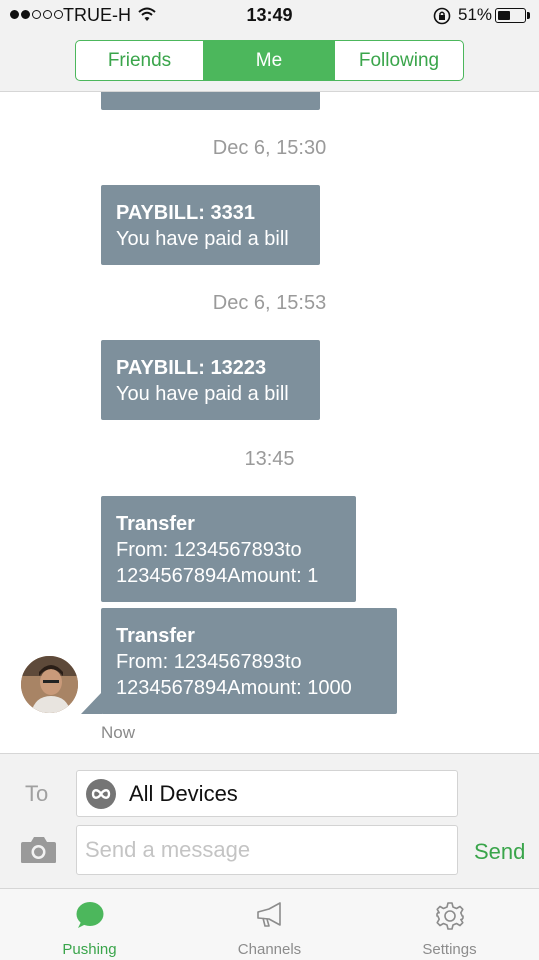 This screenshot has height=960, width=539. Describe the element at coordinates (499, 852) in the screenshot. I see `send-button: Send` at that location.